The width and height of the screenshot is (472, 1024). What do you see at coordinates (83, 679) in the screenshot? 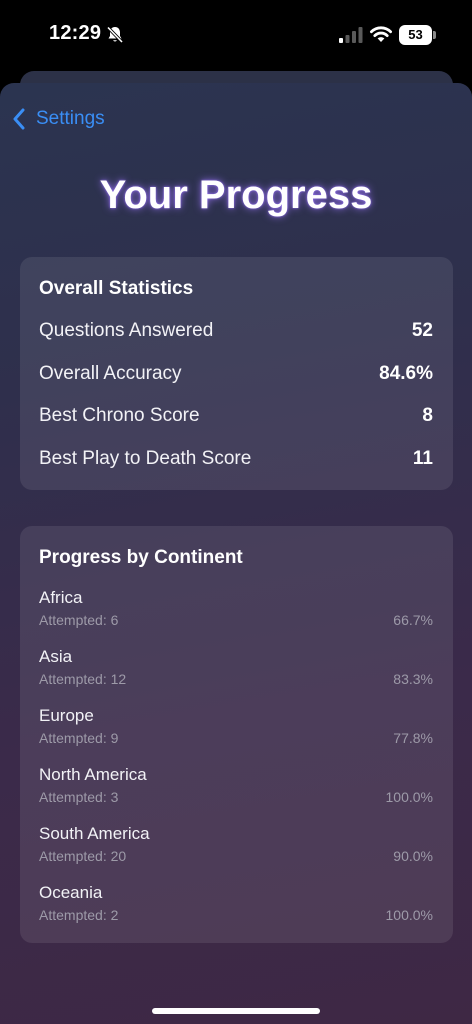
I see `continent-attempted: Attempted: 12` at bounding box center [83, 679].